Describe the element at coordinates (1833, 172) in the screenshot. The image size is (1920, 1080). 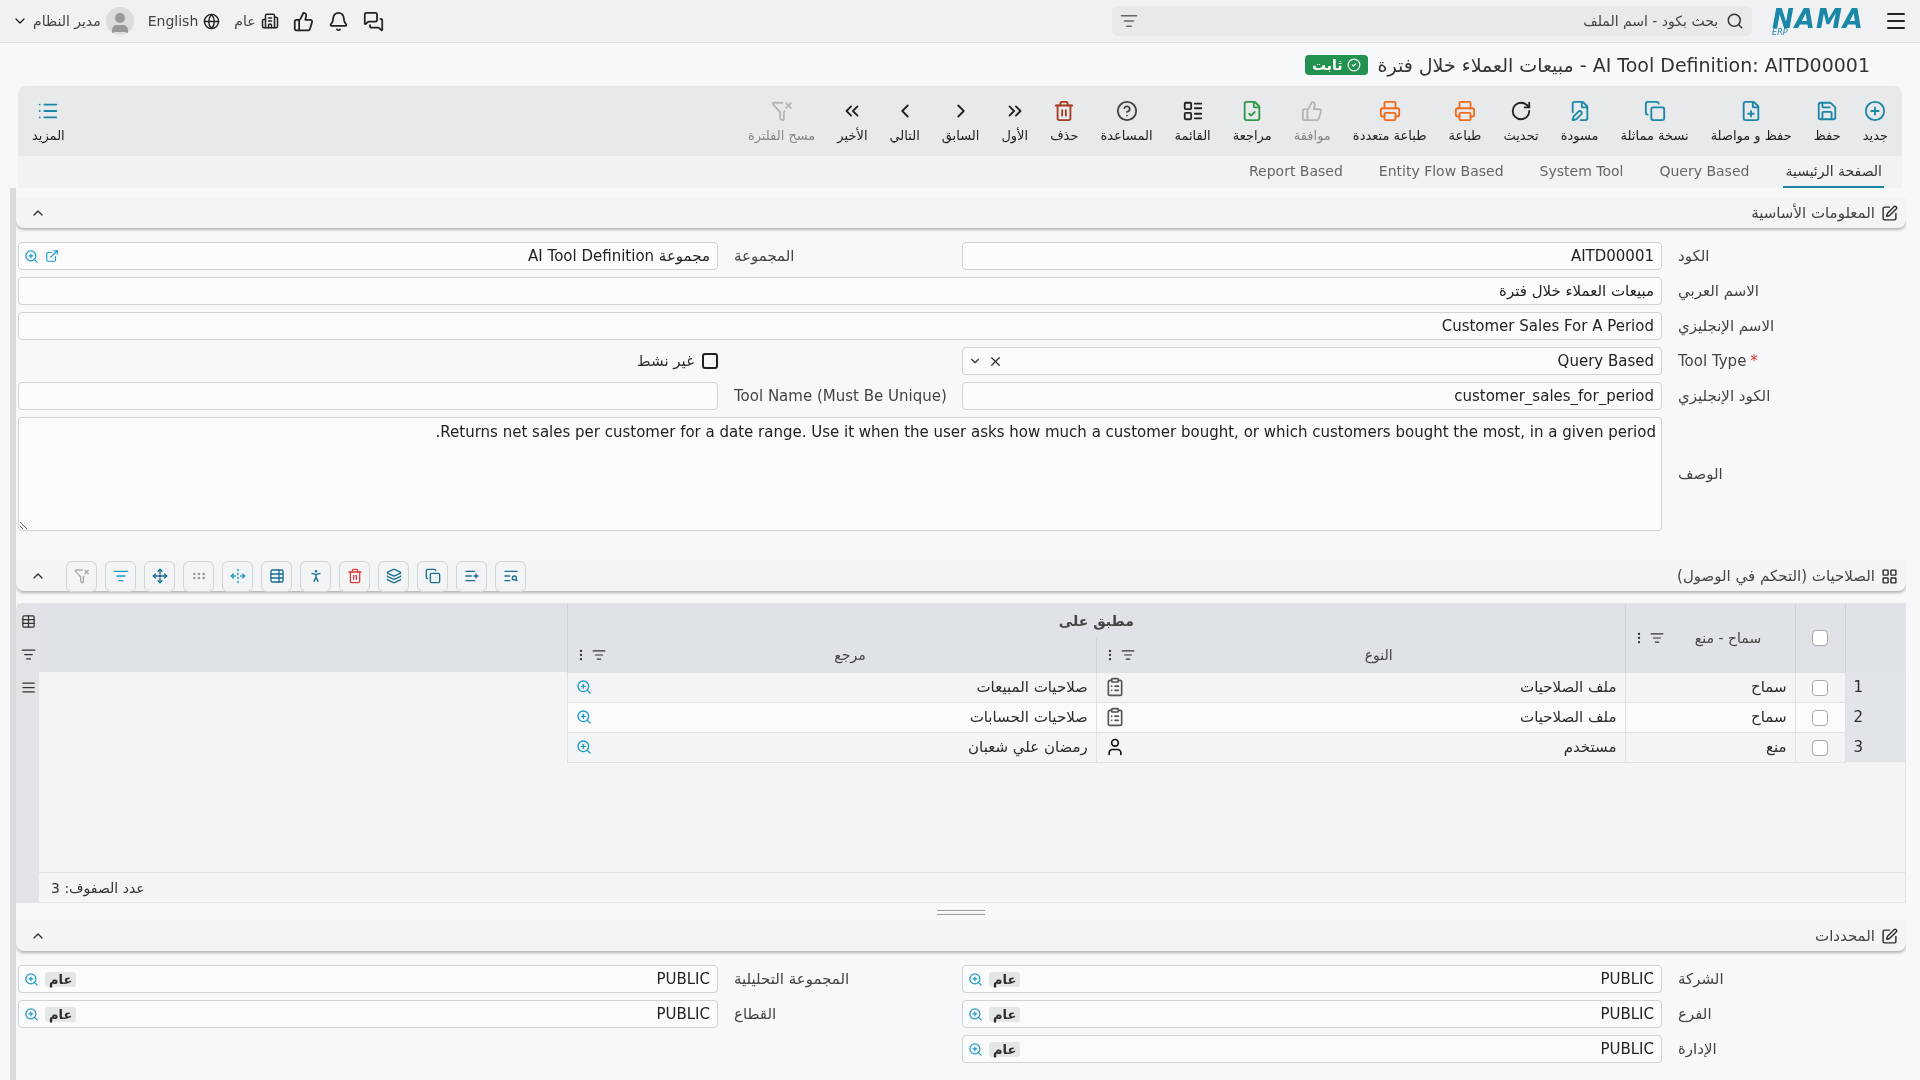
I see `tab: الصفحة الرئيسية` at that location.